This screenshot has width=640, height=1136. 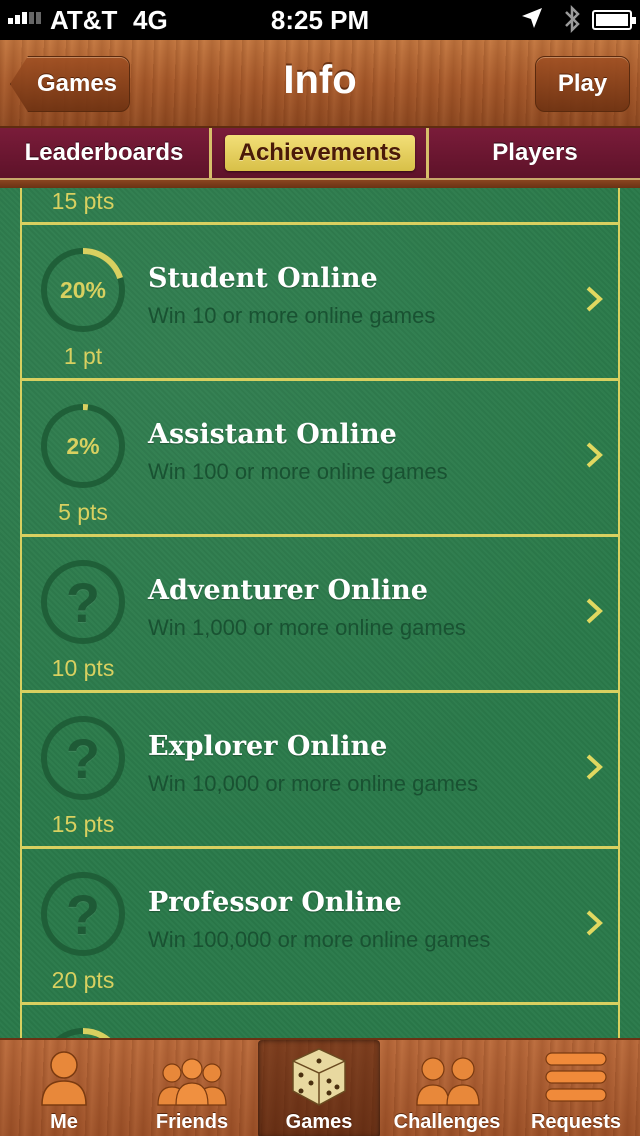 I want to click on tab-friends: Friends, so click(x=192, y=1088).